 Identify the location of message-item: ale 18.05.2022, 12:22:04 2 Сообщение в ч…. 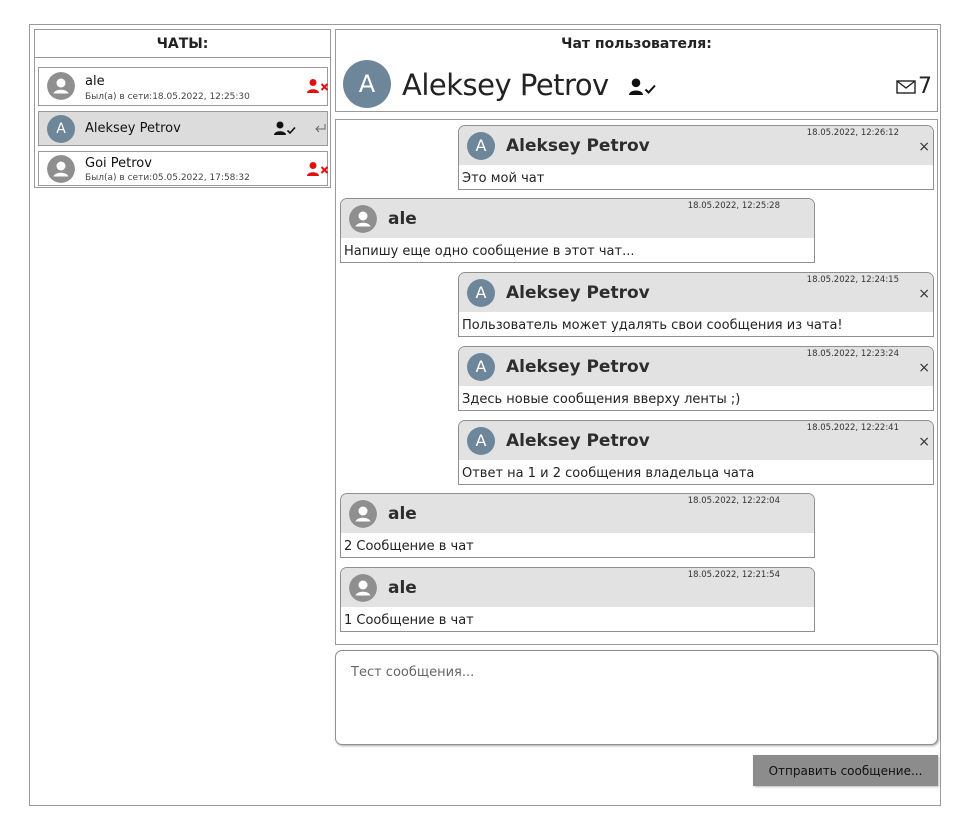
(577, 525).